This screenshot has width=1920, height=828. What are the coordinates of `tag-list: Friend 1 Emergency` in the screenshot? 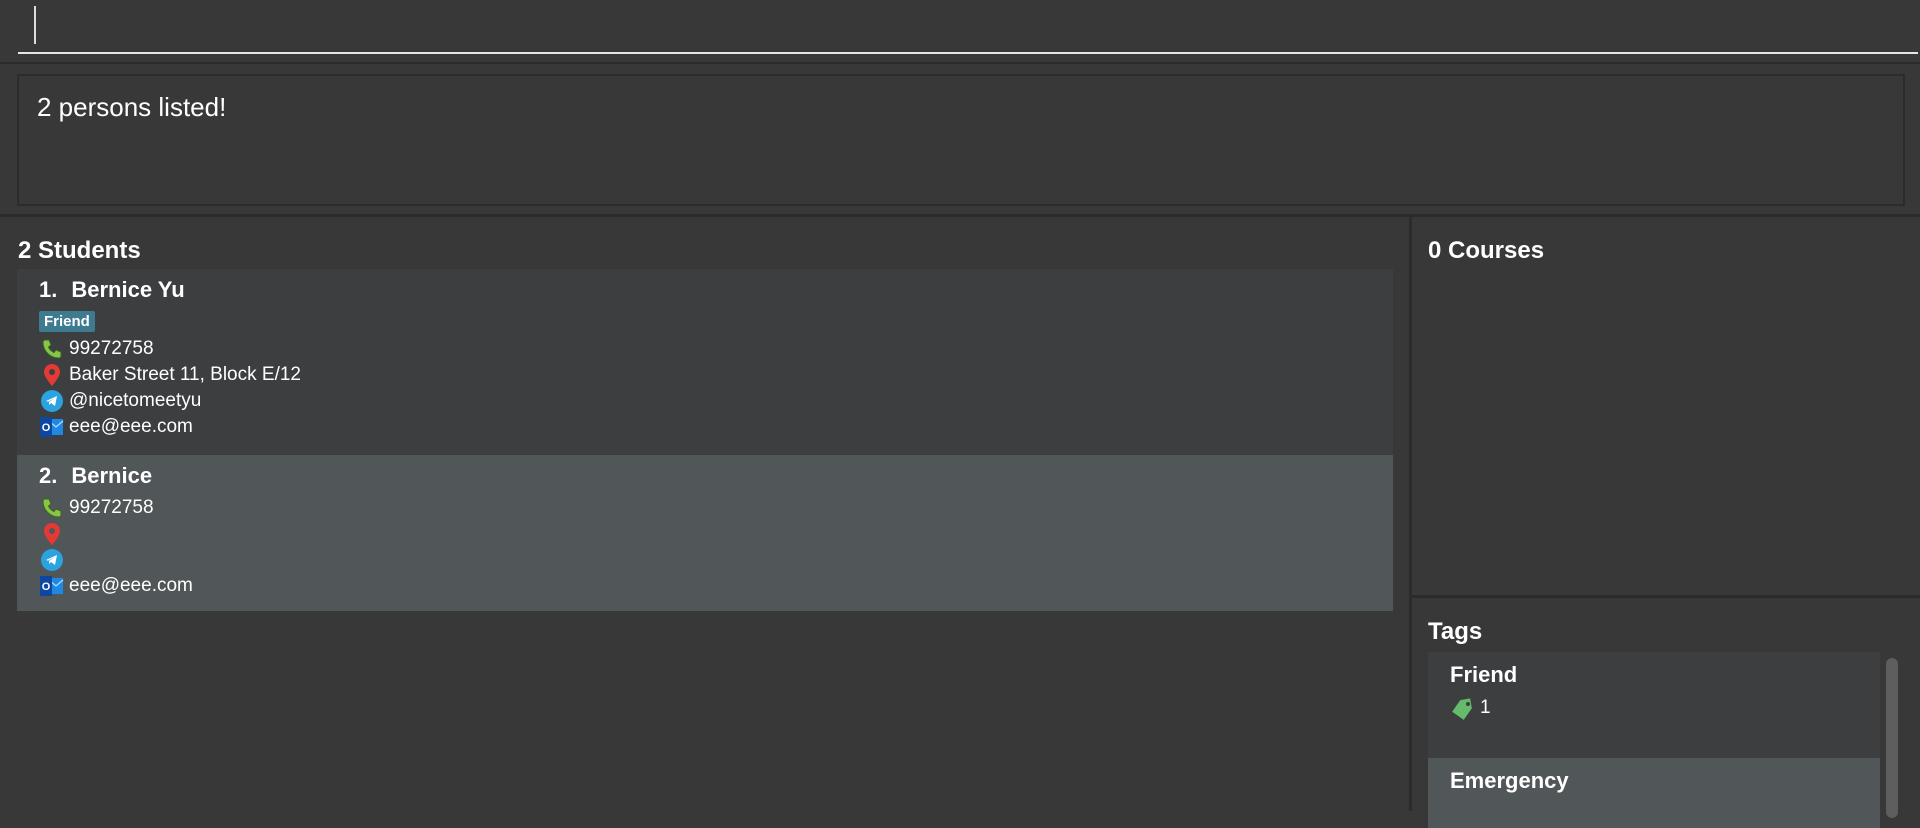 It's located at (1654, 740).